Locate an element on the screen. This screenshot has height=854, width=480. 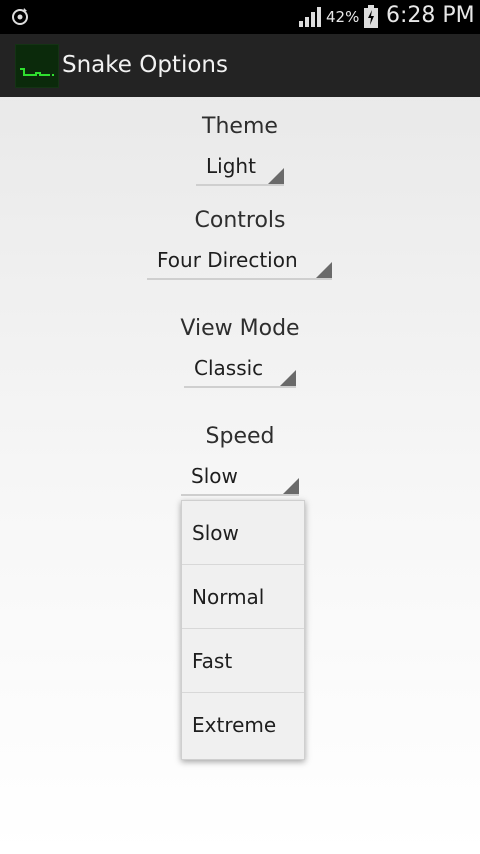
controls-spinner-value: Four Direction is located at coordinates (227, 260).